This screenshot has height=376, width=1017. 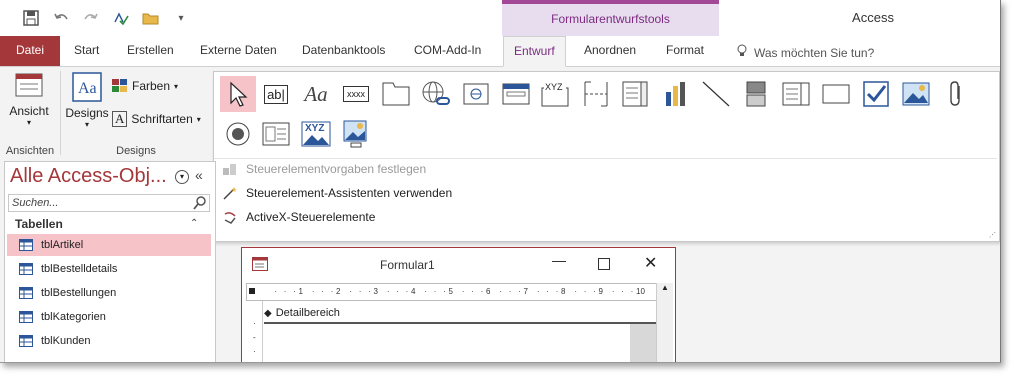 What do you see at coordinates (91, 18) in the screenshot?
I see `redo-icon` at bounding box center [91, 18].